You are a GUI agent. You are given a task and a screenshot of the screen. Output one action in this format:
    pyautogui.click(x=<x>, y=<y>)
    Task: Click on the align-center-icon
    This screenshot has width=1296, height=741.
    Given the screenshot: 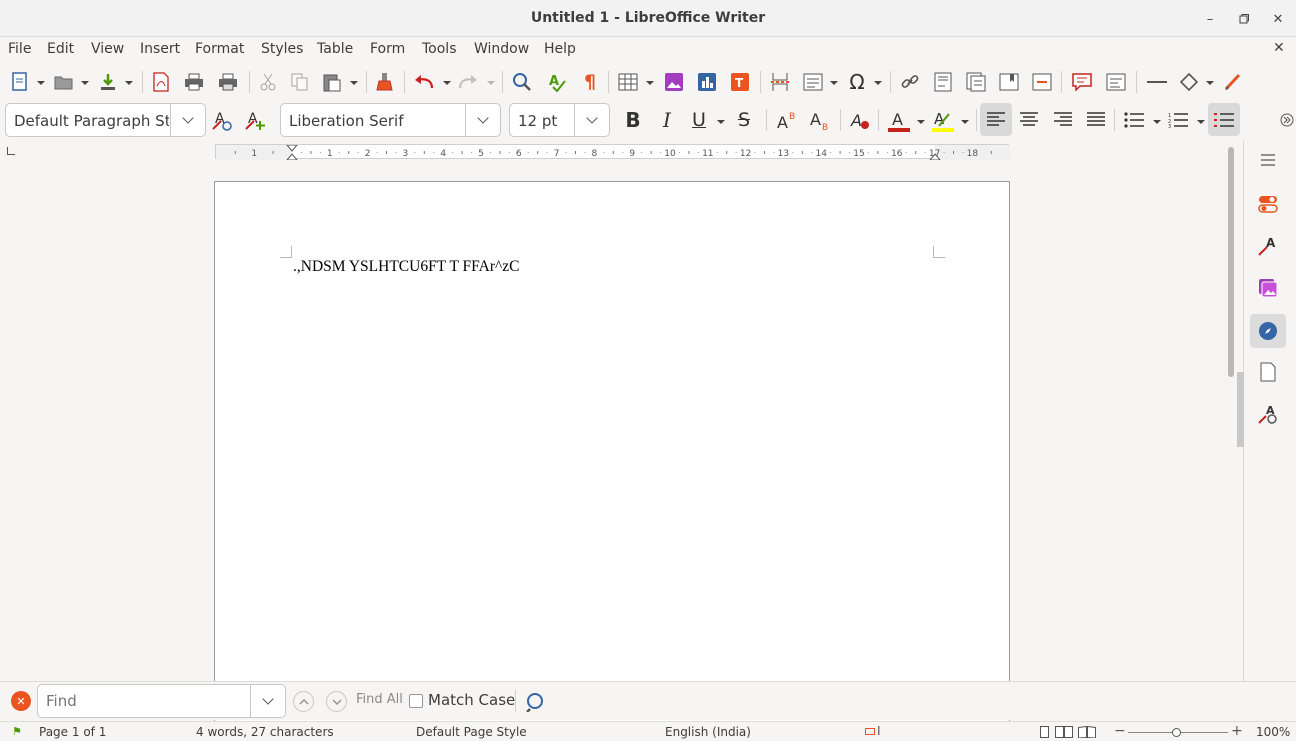 What is the action you would take?
    pyautogui.click(x=1029, y=120)
    